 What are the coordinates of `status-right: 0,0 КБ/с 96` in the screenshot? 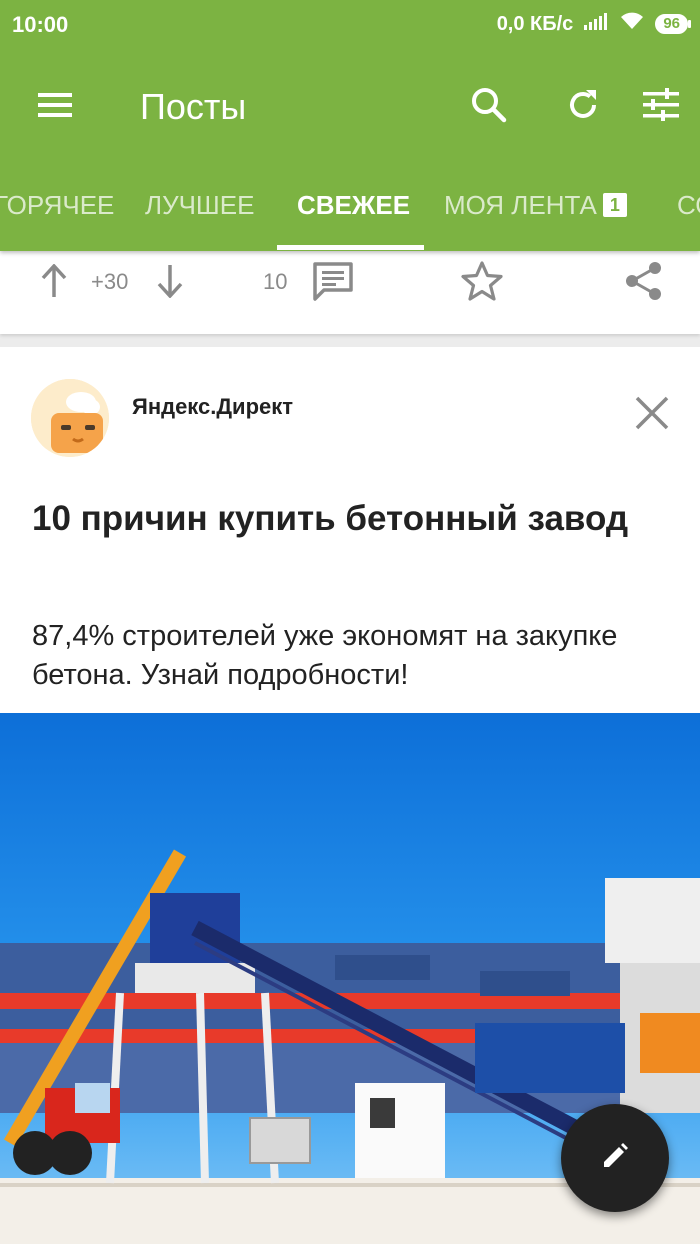 It's located at (593, 24).